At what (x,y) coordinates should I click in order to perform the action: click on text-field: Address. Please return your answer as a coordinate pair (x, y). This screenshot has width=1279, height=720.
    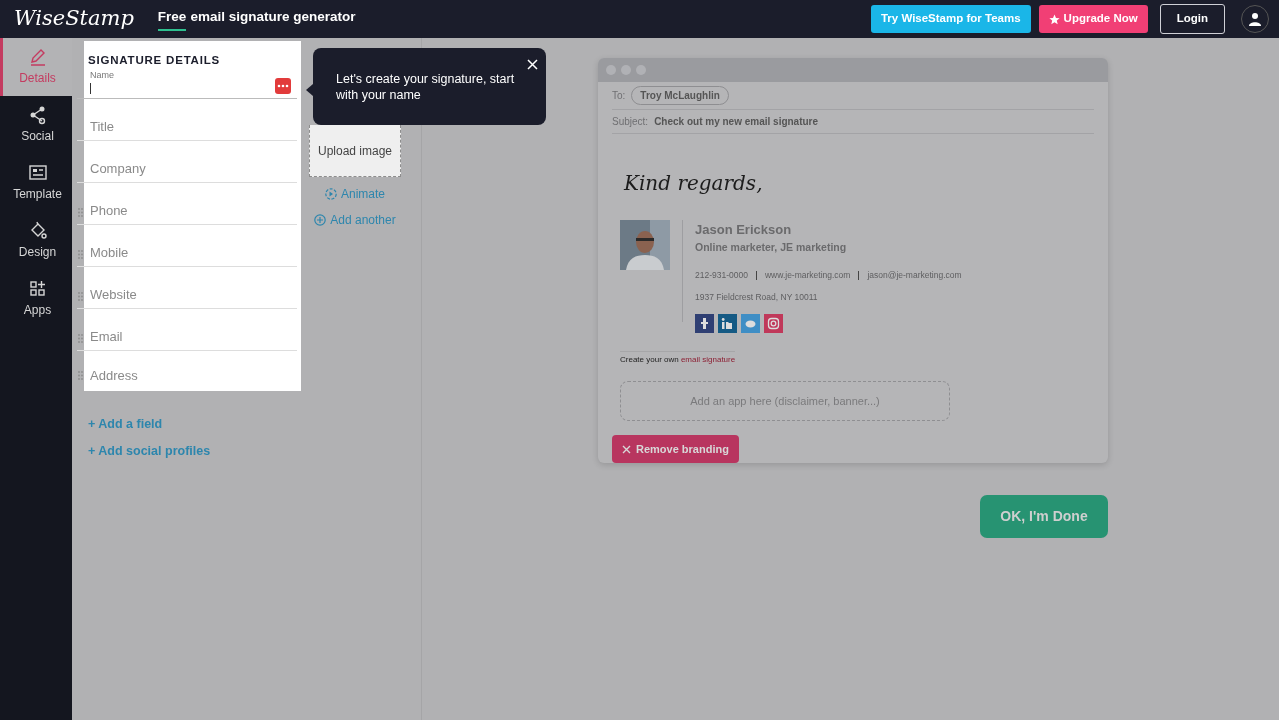
    Looking at the image, I should click on (187, 369).